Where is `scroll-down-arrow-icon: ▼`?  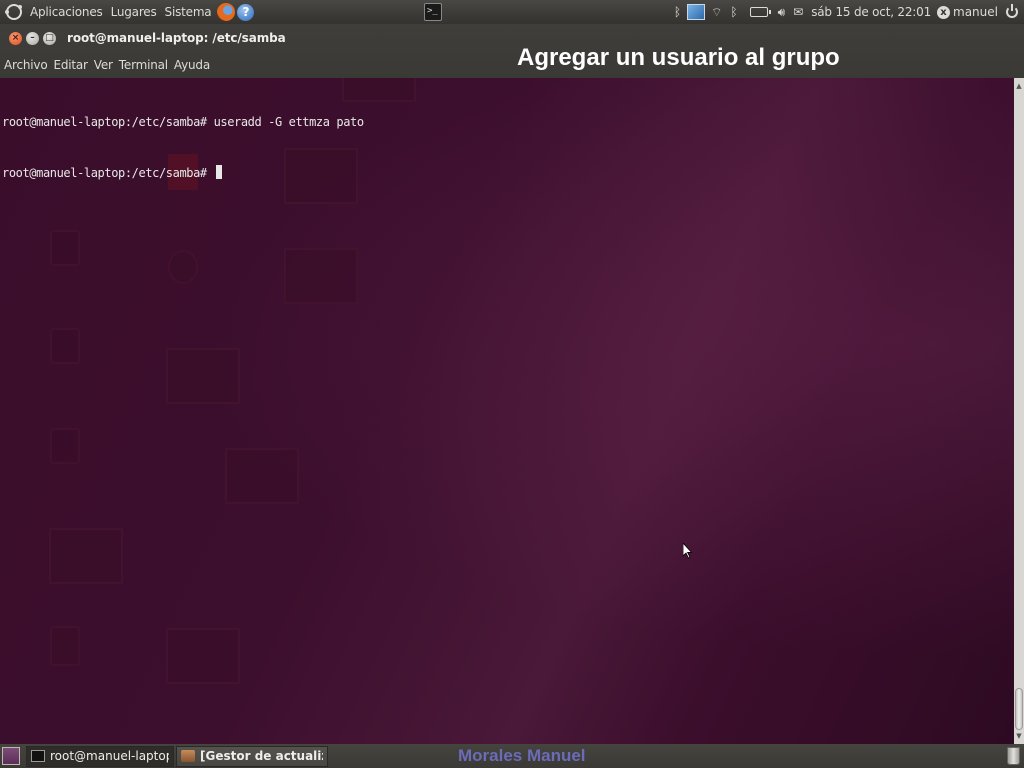 scroll-down-arrow-icon: ▼ is located at coordinates (1019, 736).